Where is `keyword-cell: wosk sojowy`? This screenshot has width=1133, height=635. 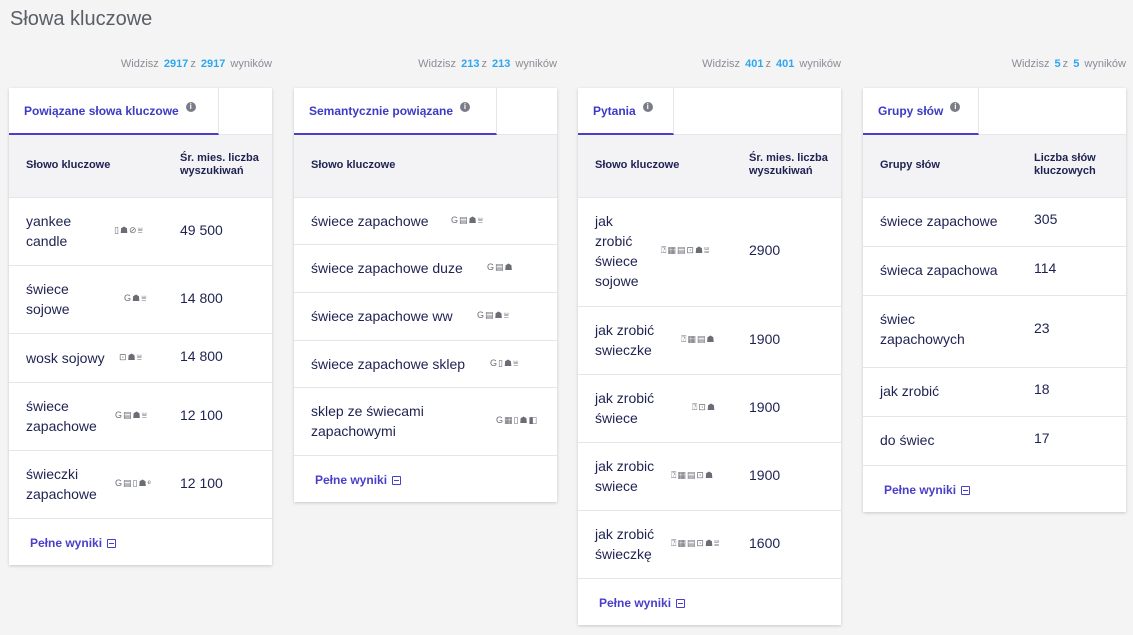
keyword-cell: wosk sojowy is located at coordinates (71, 358).